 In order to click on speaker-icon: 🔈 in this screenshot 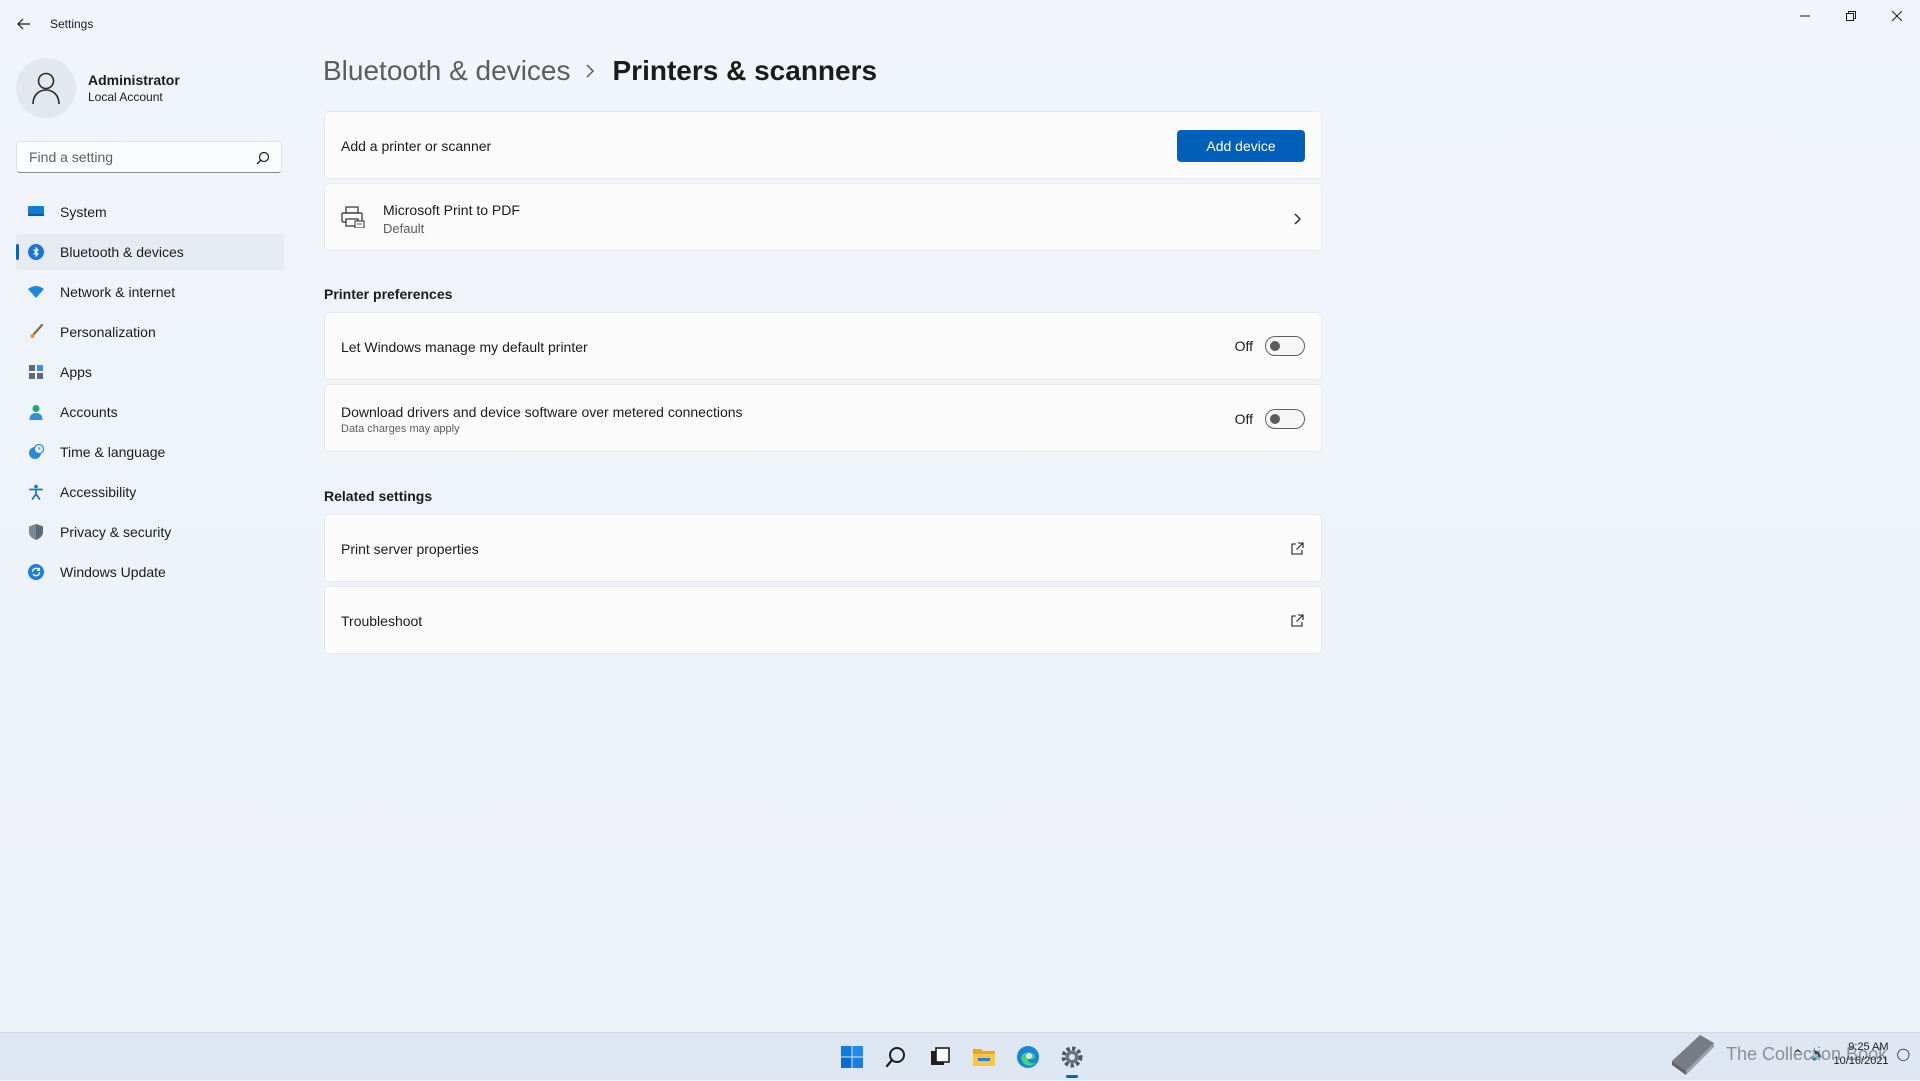, I will do `click(1818, 1054)`.